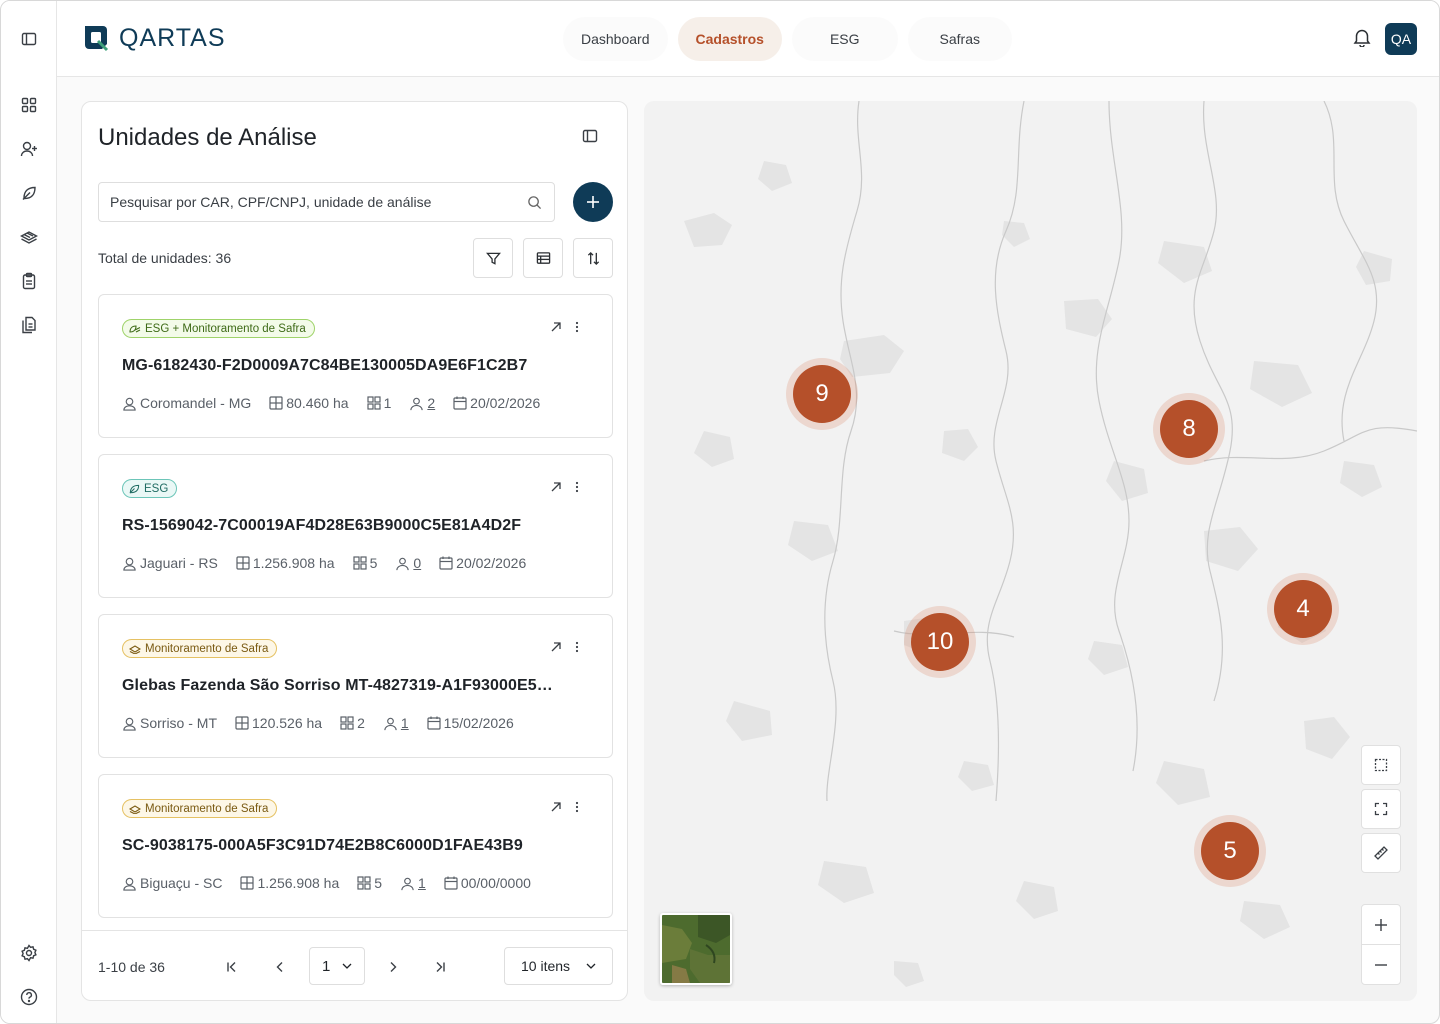 The width and height of the screenshot is (1440, 1024). I want to click on notifications-bell-icon, so click(1362, 37).